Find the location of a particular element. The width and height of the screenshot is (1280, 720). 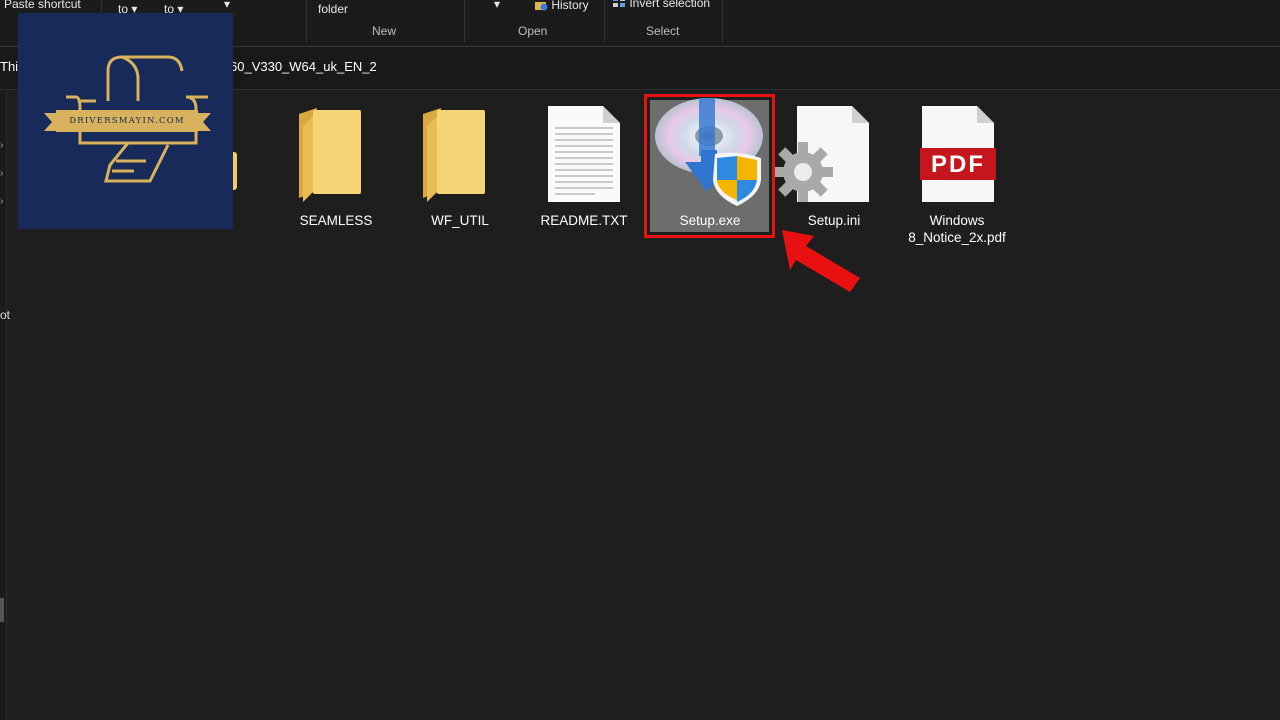

config-file-icon is located at coordinates (822, 154).